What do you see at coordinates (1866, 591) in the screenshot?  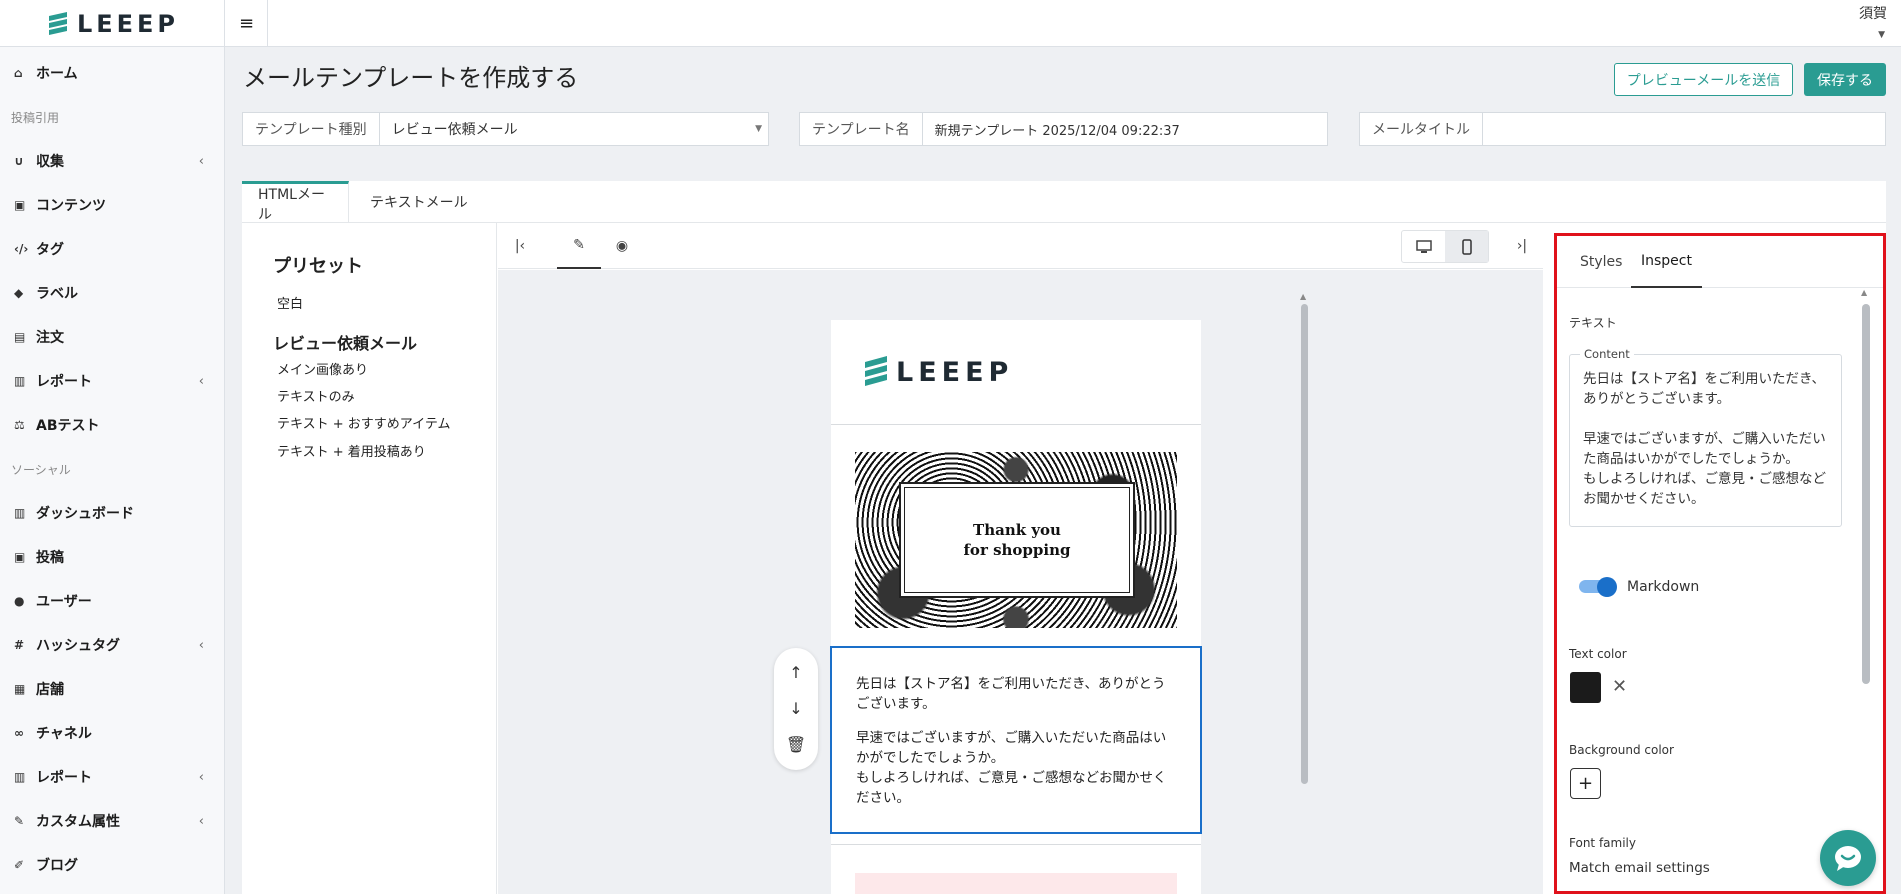 I see `inspect-scrollbar: ▲` at bounding box center [1866, 591].